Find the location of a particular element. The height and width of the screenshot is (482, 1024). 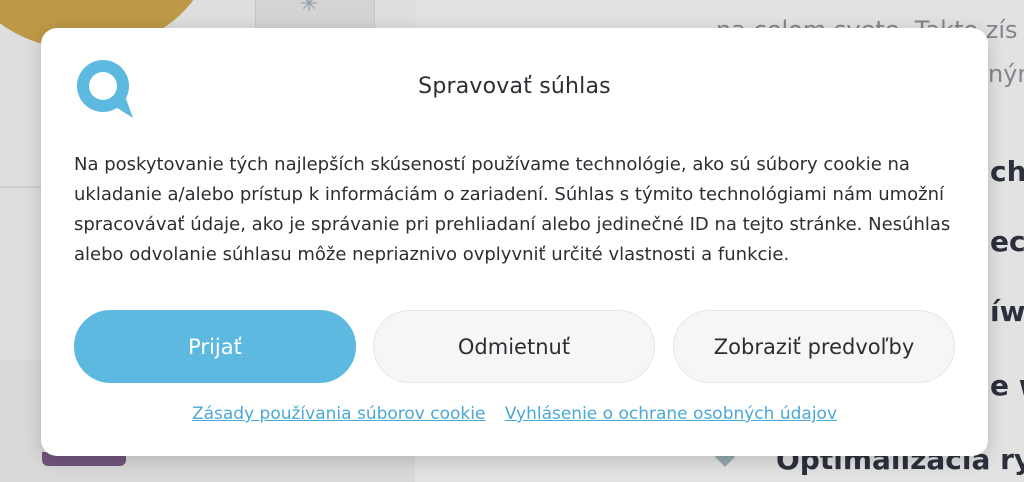

deny-button: Odmietnuť is located at coordinates (514, 346).